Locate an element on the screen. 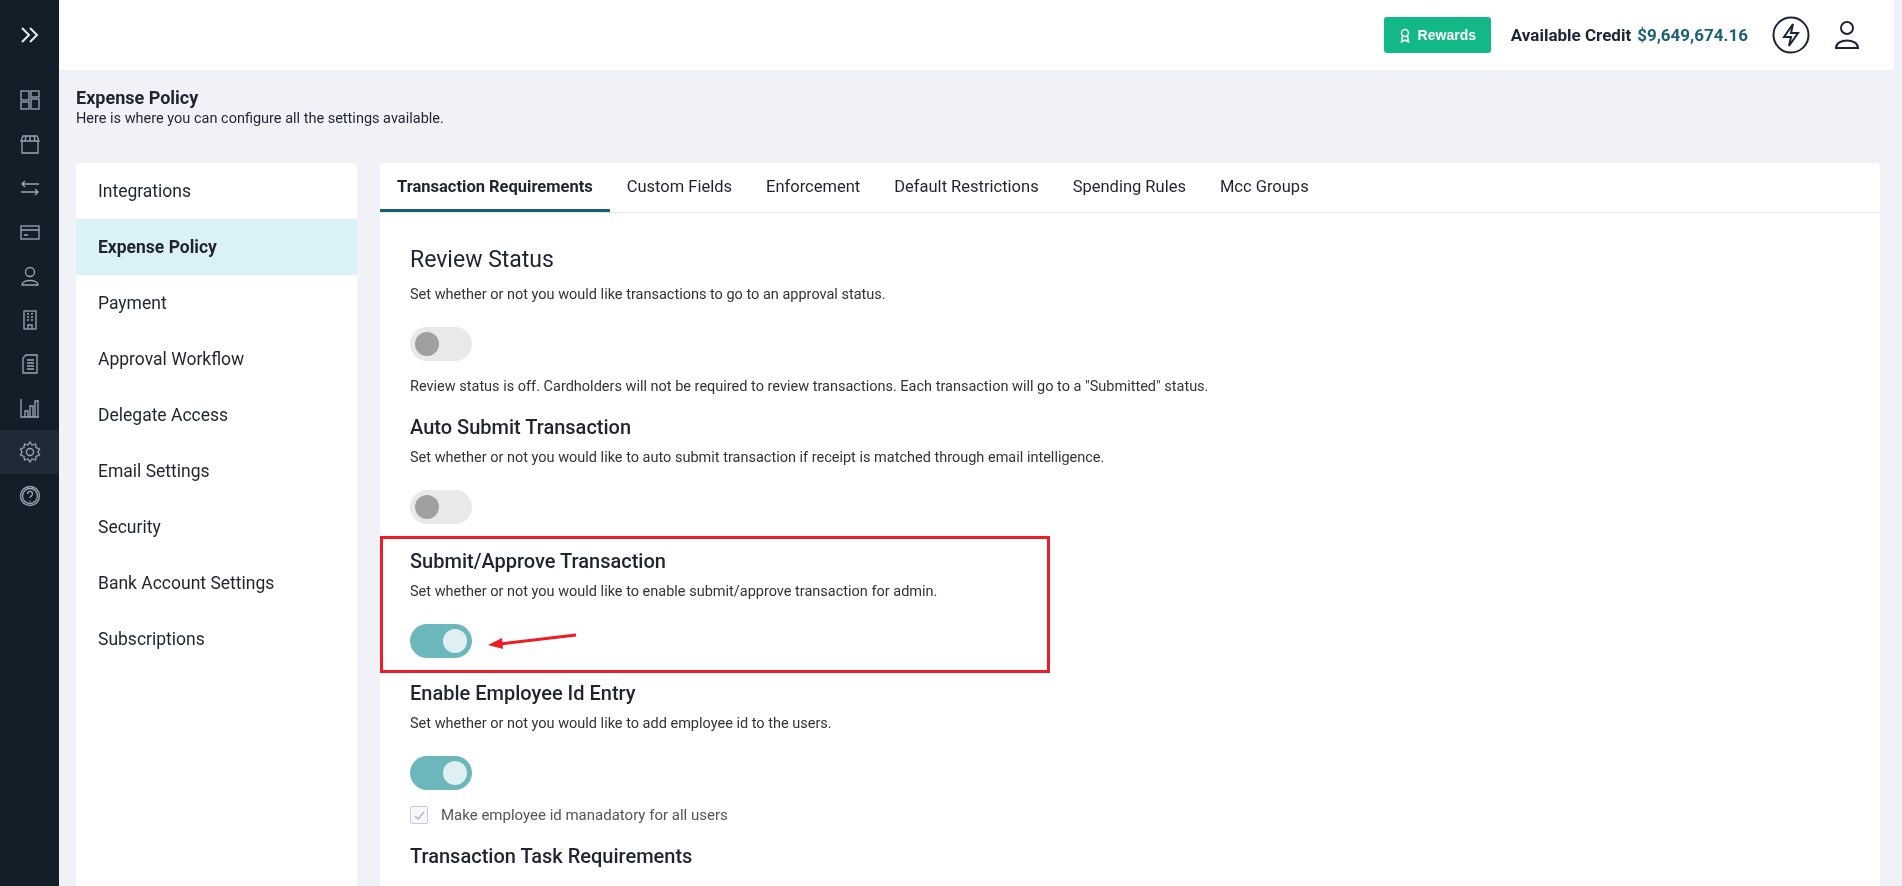  menu-item: Security is located at coordinates (216, 527).